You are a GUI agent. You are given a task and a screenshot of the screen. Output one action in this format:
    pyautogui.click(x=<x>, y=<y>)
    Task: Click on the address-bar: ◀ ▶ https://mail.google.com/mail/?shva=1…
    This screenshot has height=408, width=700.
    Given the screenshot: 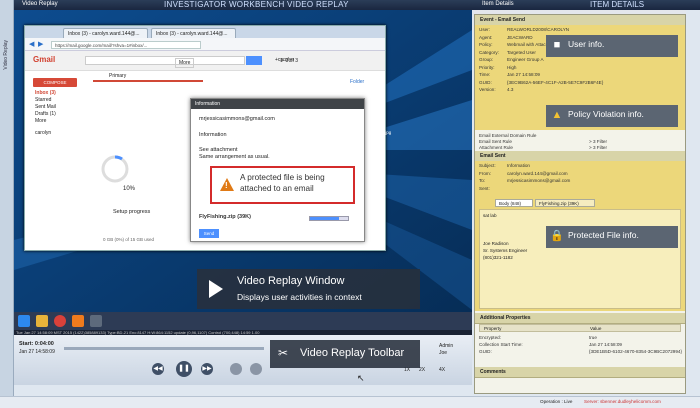 What is the action you would take?
    pyautogui.click(x=205, y=44)
    